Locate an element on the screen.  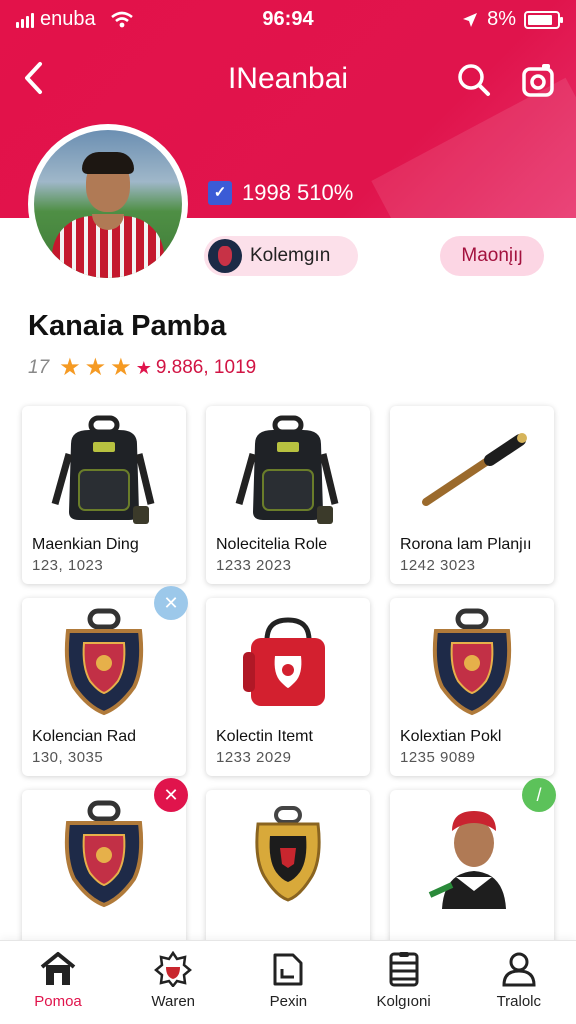
close-badge-icon: ✕ is located at coordinates (171, 603).